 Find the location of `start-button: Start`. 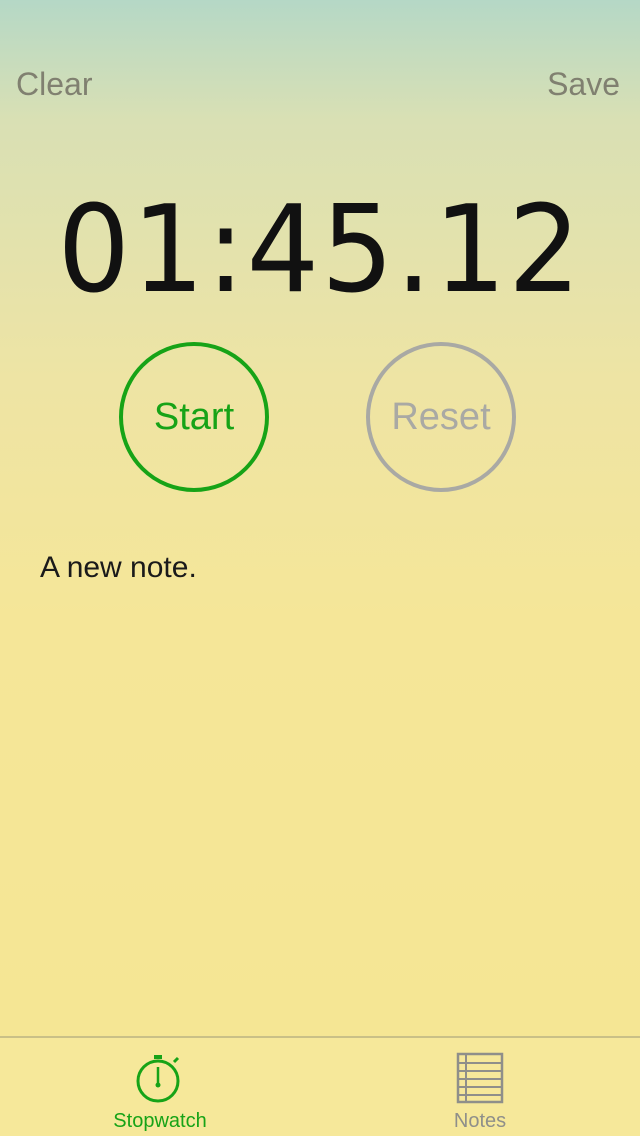

start-button: Start is located at coordinates (194, 417).